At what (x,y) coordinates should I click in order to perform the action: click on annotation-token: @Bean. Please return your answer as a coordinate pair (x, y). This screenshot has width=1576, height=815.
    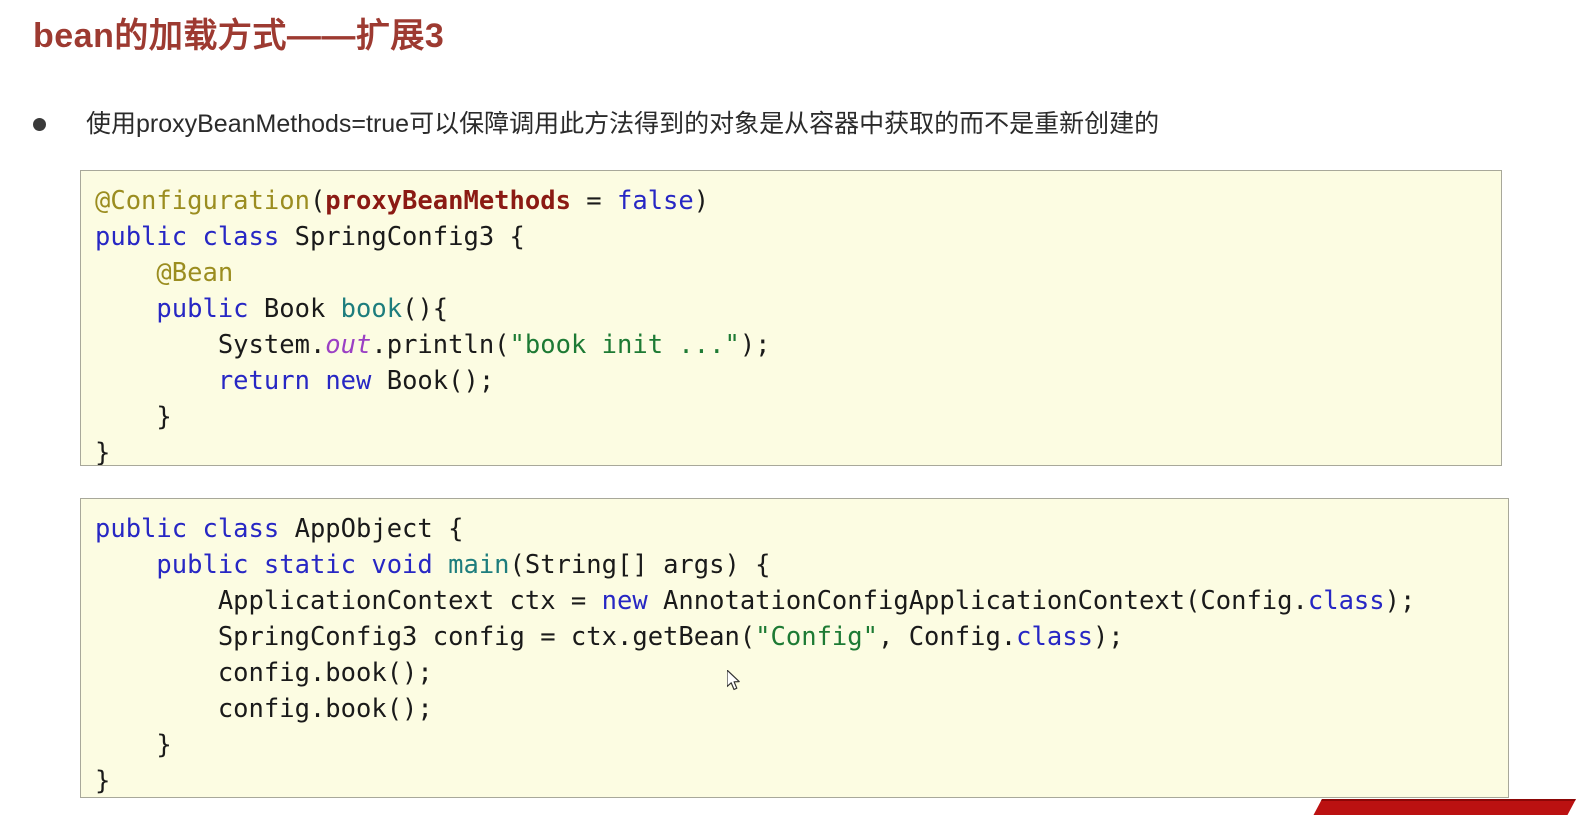
    Looking at the image, I should click on (195, 273).